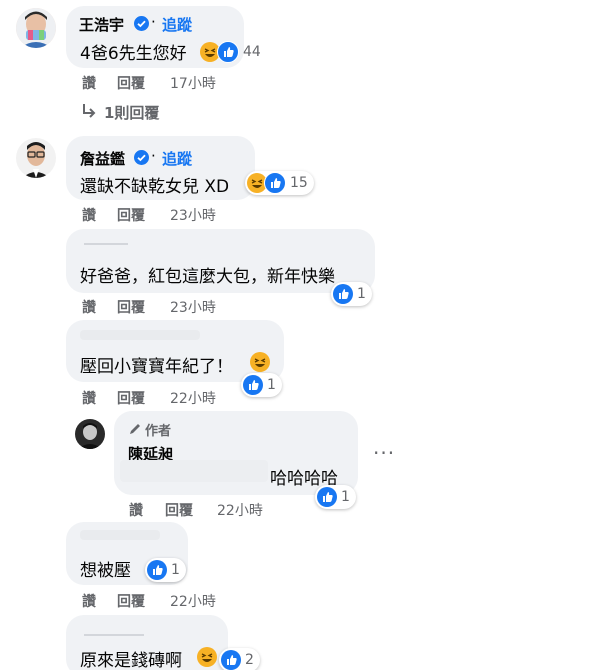 This screenshot has height=670, width=616. I want to click on reaction-summary: 15, so click(279, 183).